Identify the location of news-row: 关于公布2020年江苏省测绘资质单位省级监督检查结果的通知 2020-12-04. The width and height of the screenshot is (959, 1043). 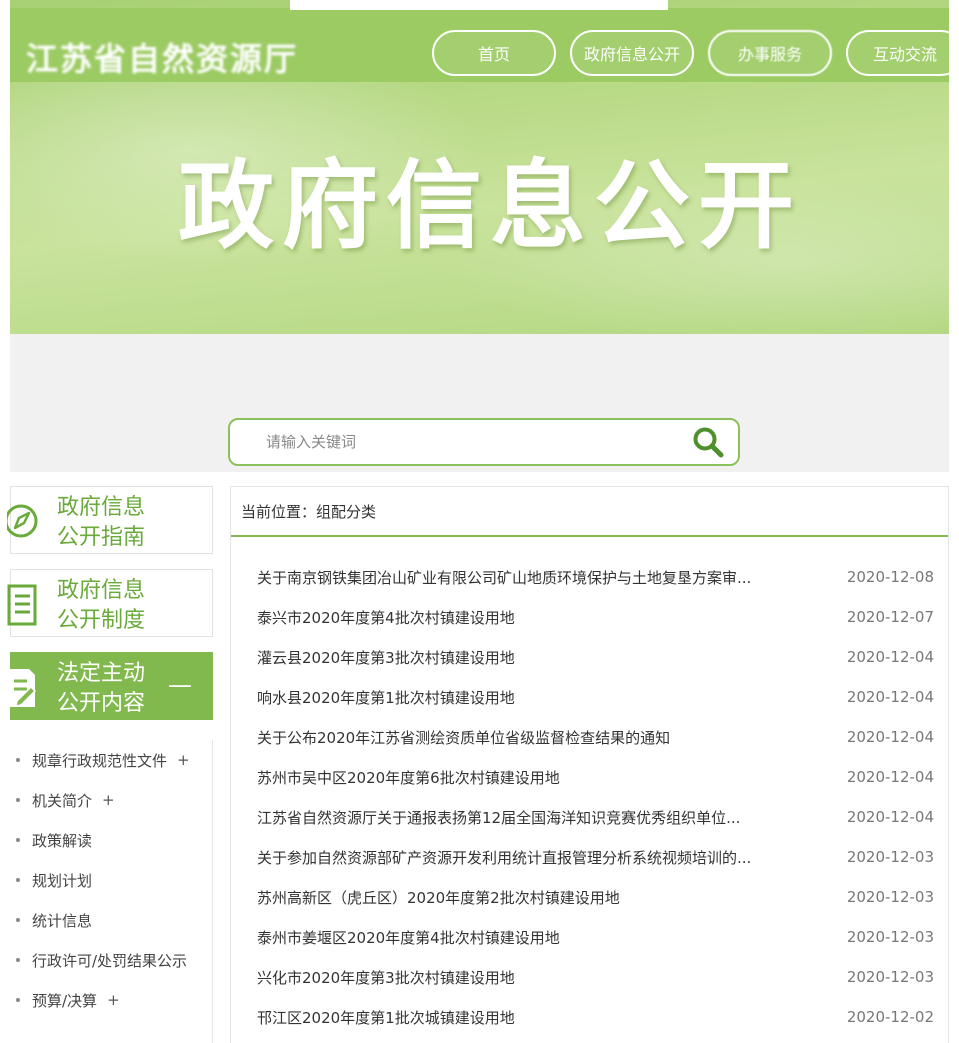
(589, 737).